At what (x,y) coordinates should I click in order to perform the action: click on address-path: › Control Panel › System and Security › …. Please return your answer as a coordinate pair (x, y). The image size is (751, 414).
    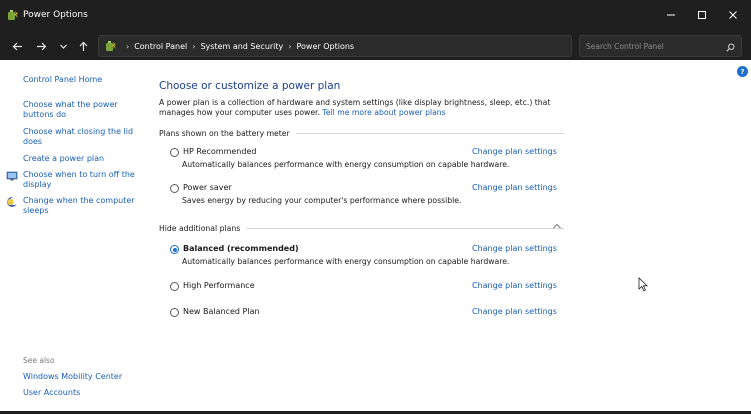
    Looking at the image, I should click on (380, 46).